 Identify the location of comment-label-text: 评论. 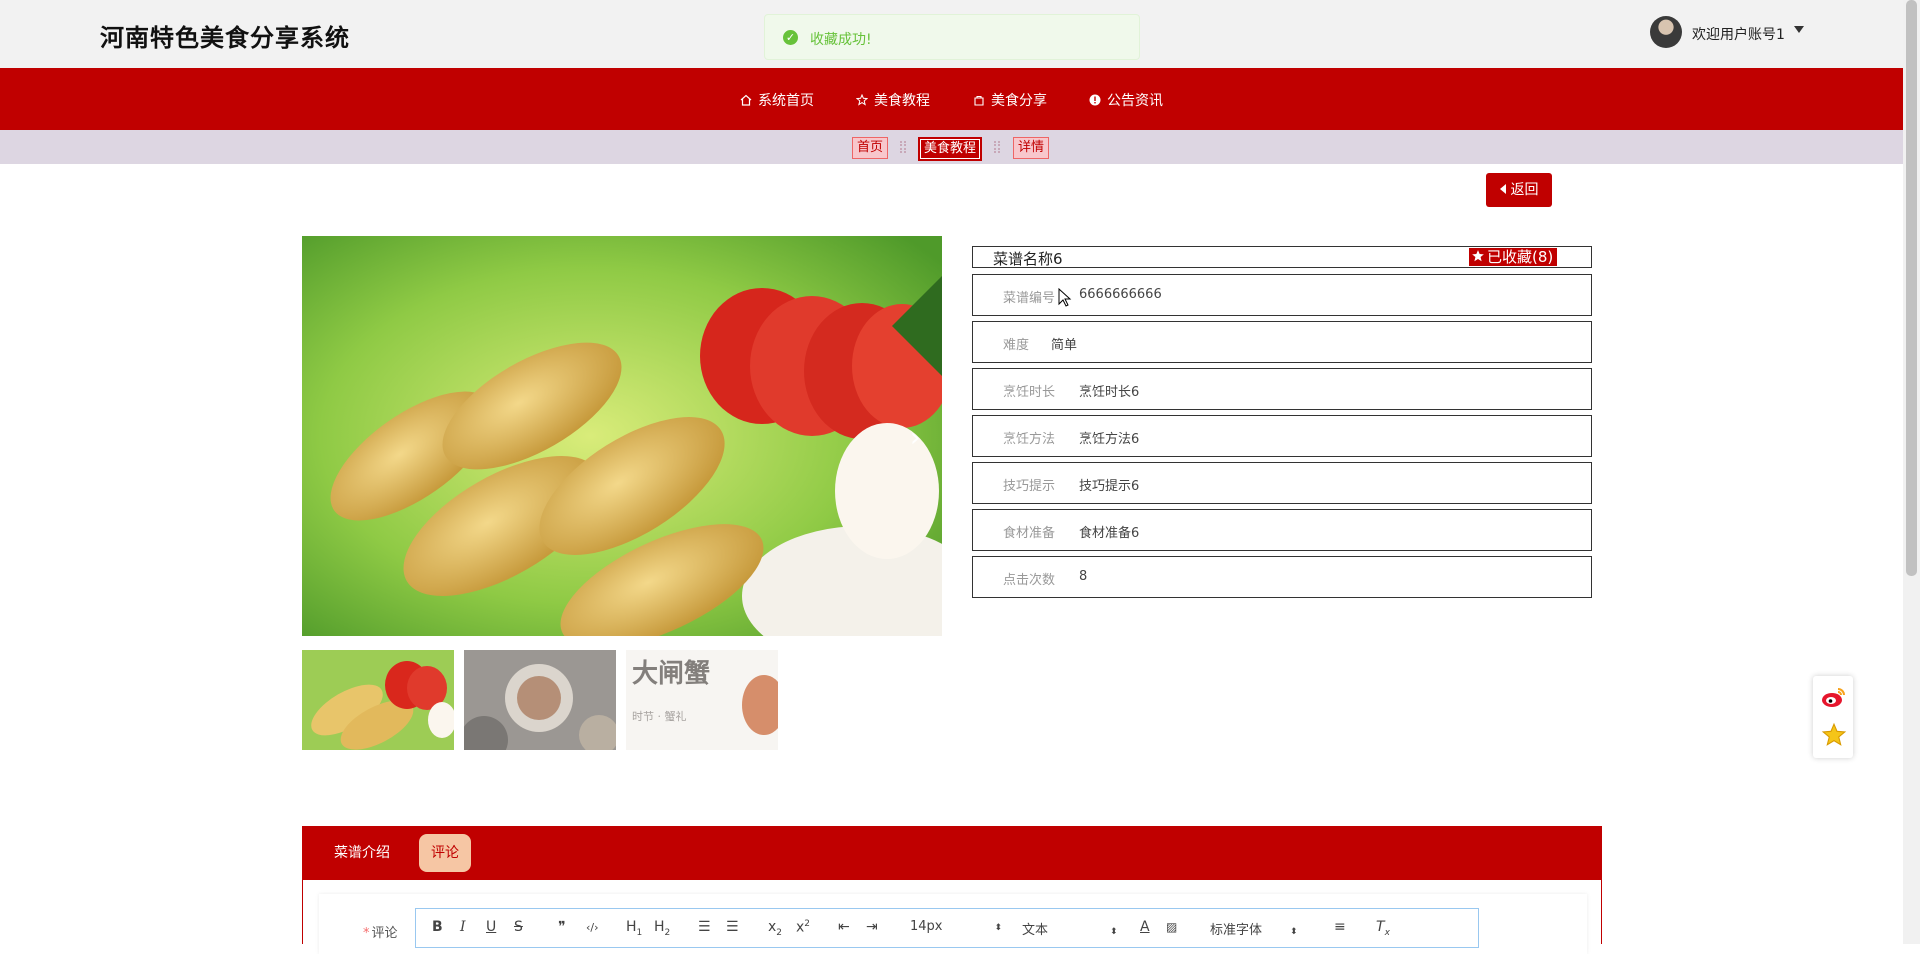
(384, 933).